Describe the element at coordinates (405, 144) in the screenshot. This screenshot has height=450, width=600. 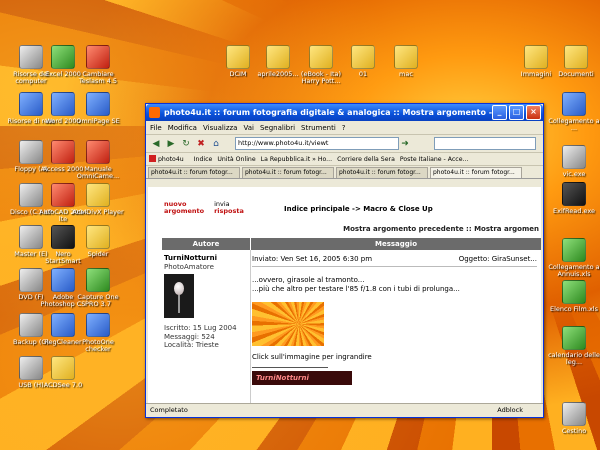
I see `go-icon: ➜` at that location.